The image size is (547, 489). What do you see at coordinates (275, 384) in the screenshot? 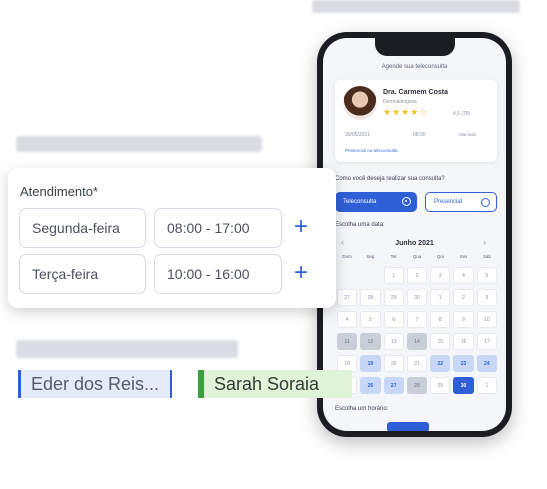
I see `name-tag-sarah: Sarah Soraia` at bounding box center [275, 384].